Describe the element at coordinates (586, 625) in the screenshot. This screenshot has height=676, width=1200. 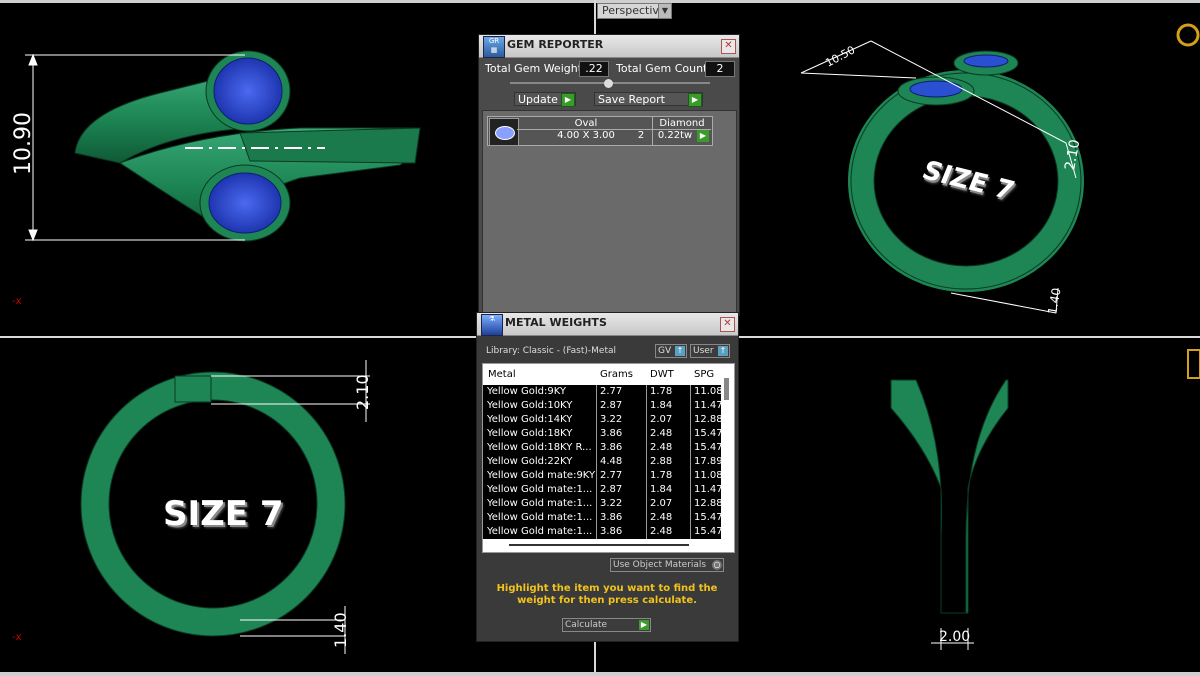
I see `calculate-label: Calculate` at that location.